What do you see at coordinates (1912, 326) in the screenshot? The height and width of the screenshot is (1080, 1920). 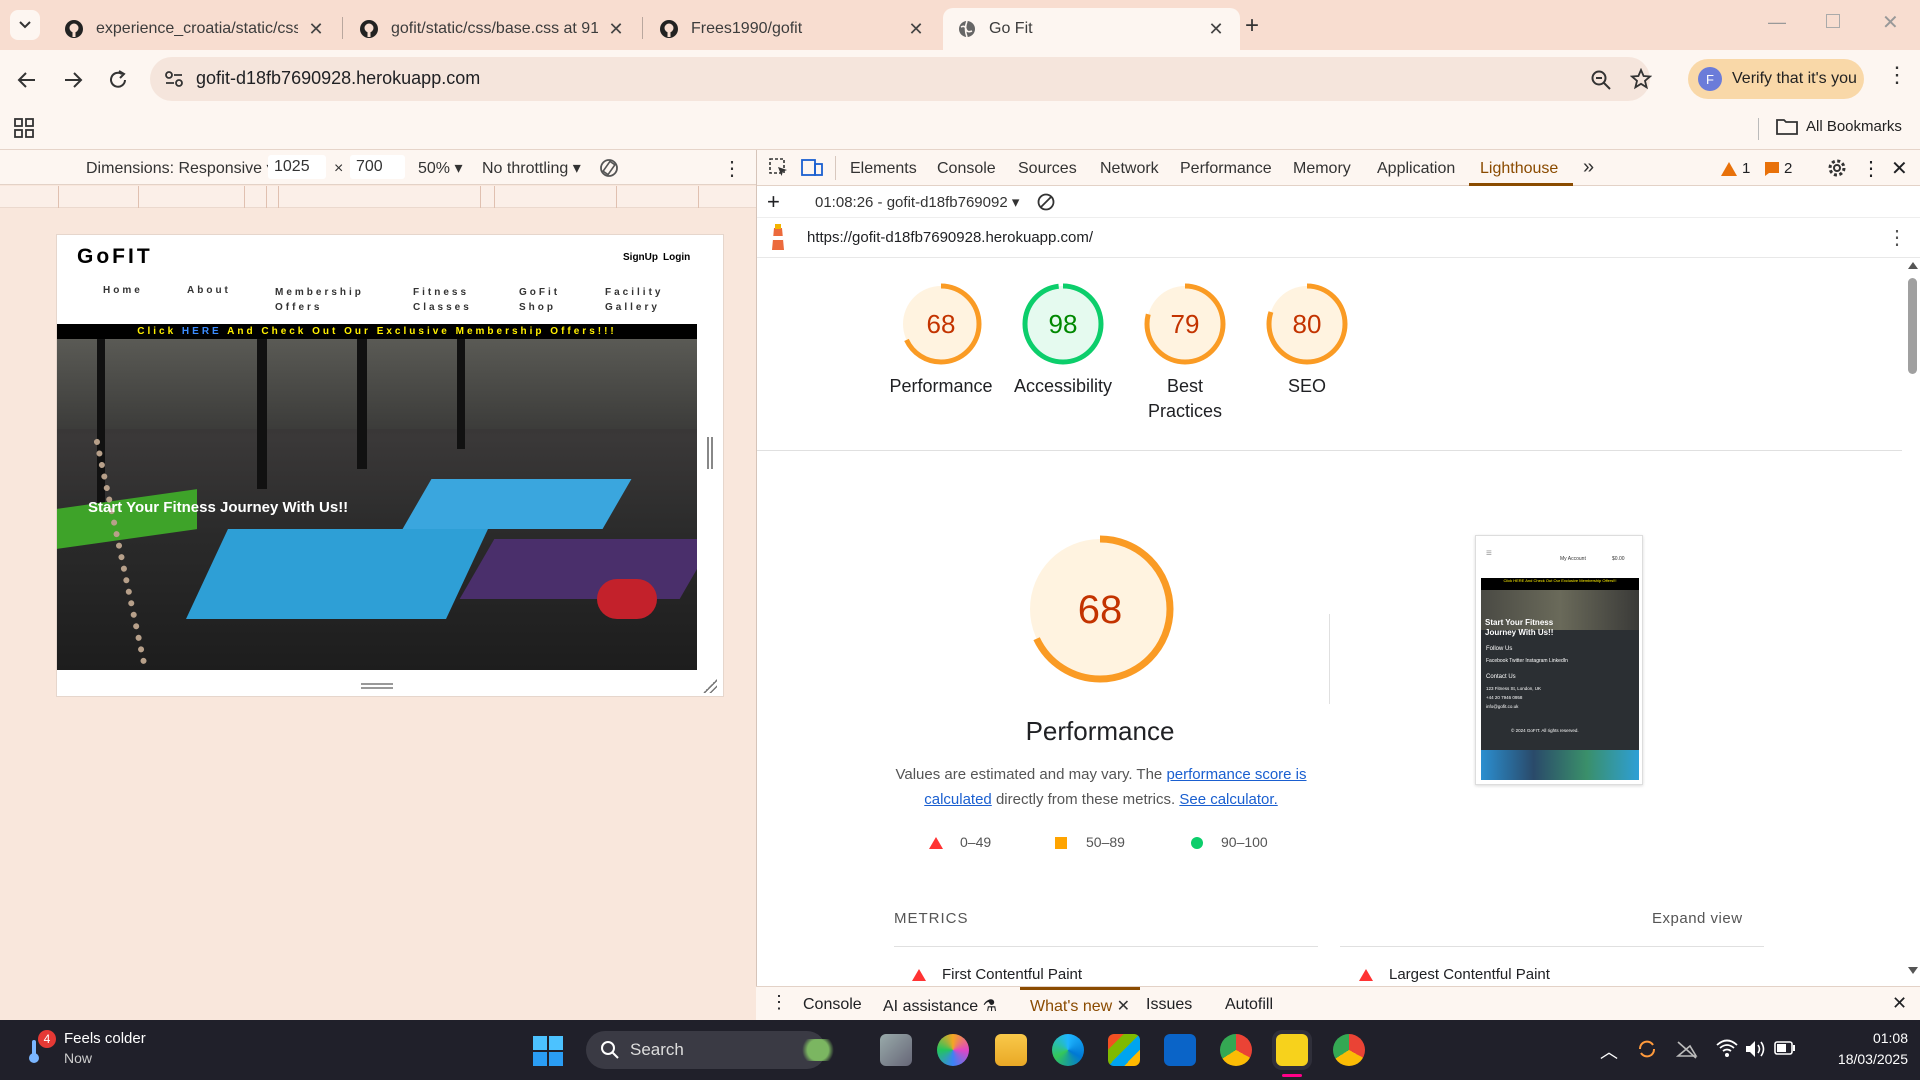 I see `scroll-thumb` at bounding box center [1912, 326].